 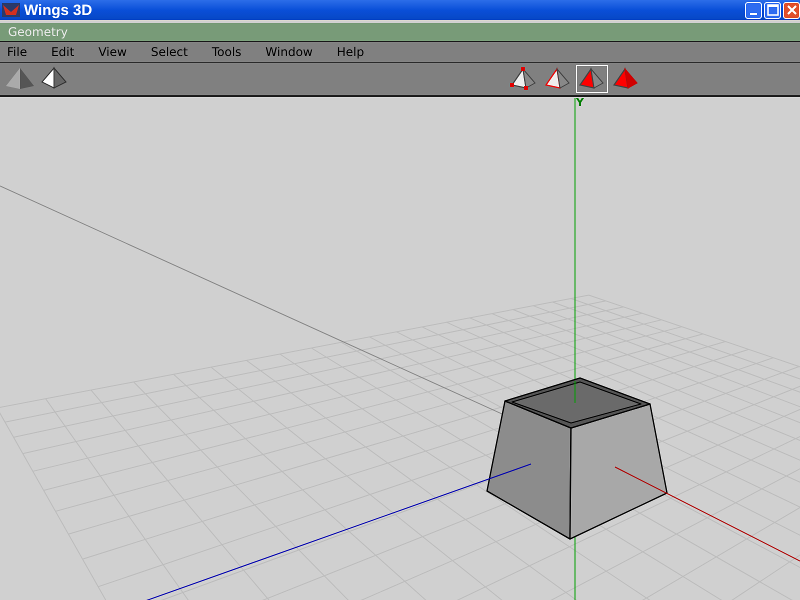 What do you see at coordinates (753, 13) in the screenshot?
I see `minimize-icon` at bounding box center [753, 13].